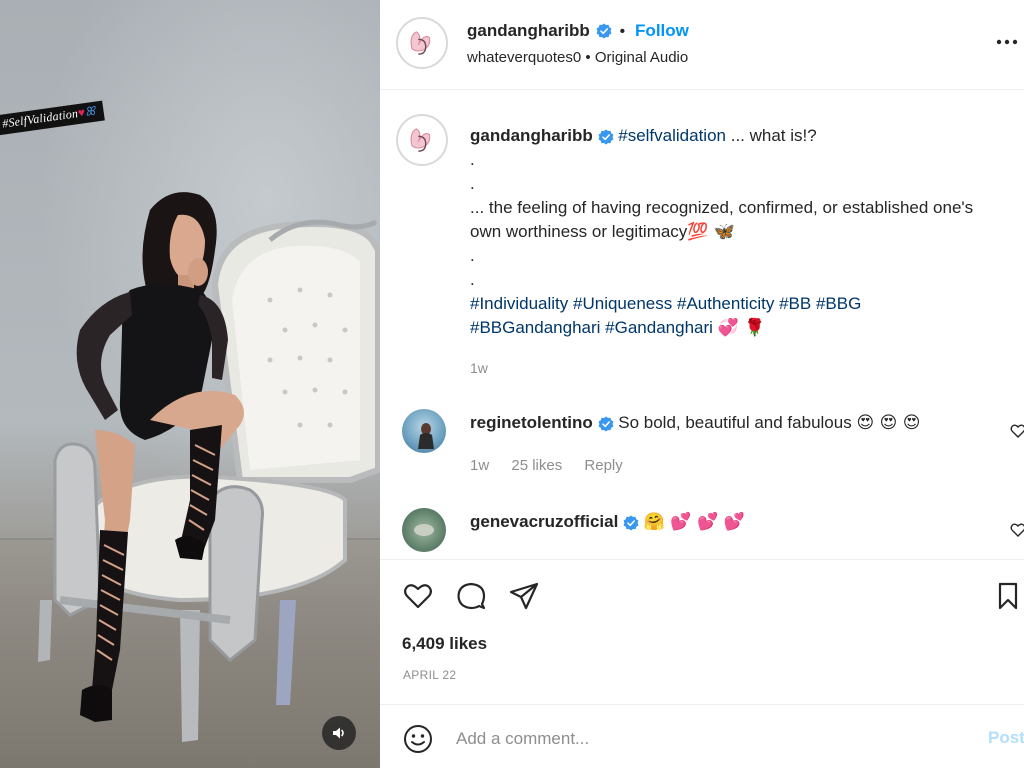 The image size is (1024, 768). Describe the element at coordinates (888, 423) in the screenshot. I see `comment-emoji: 😍 😍 😍` at that location.